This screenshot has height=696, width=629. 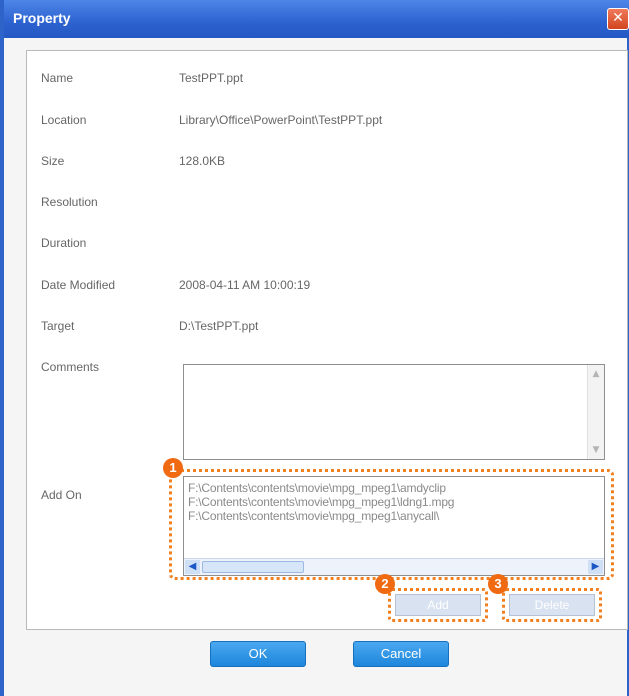 I want to click on scroll-up-icon: ▲, so click(x=596, y=374).